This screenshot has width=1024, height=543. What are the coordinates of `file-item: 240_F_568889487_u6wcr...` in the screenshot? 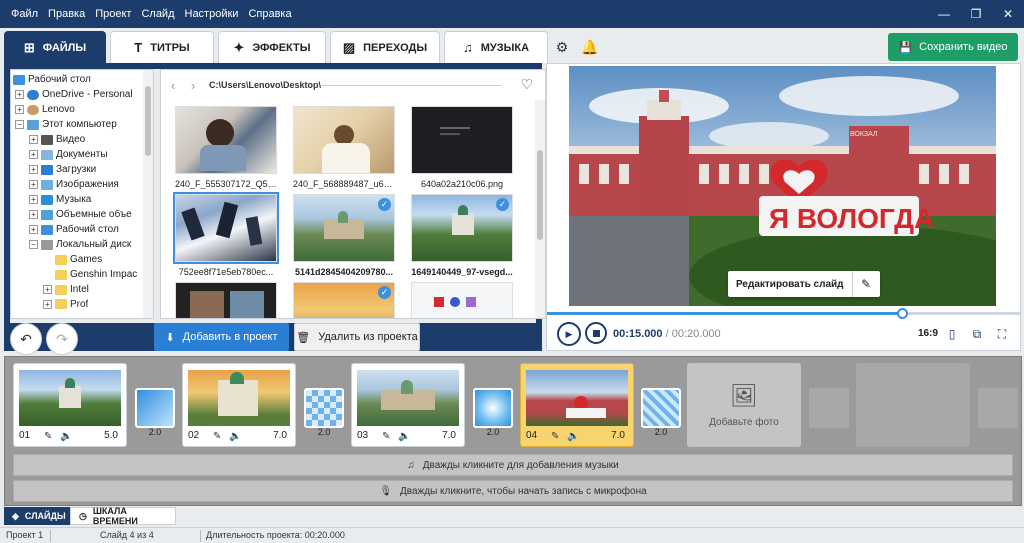 It's located at (345, 147).